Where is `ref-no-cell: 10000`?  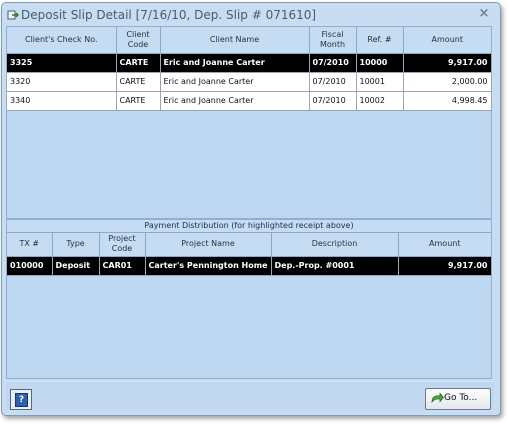
ref-no-cell: 10000 is located at coordinates (380, 63).